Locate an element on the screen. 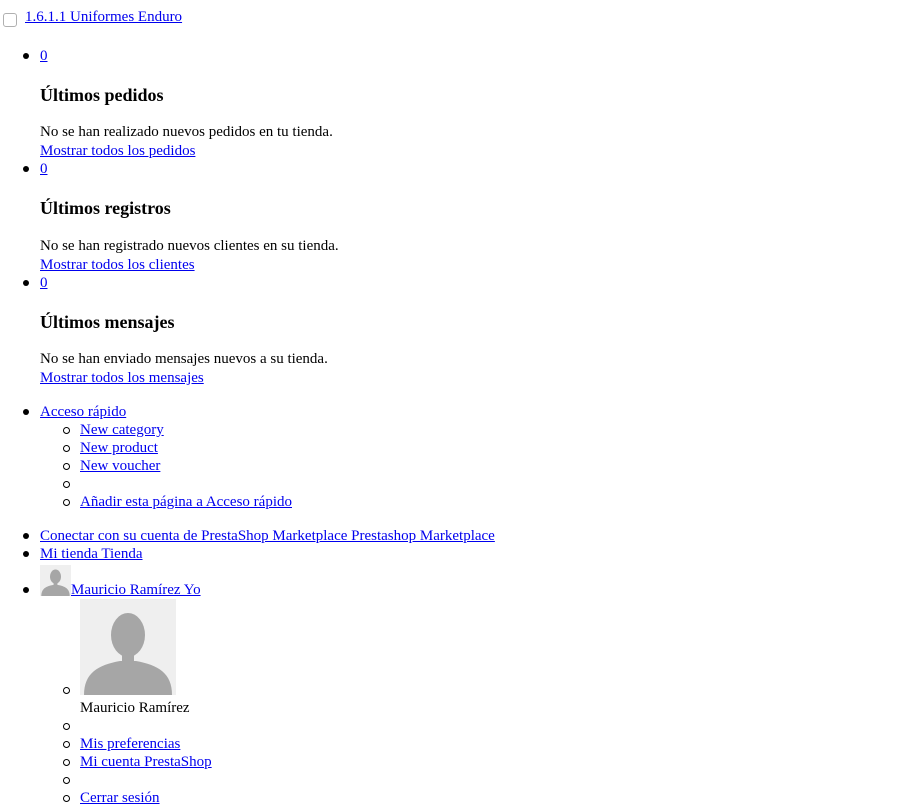 This screenshot has height=812, width=913. quick-access-new-product: New product is located at coordinates (119, 448).